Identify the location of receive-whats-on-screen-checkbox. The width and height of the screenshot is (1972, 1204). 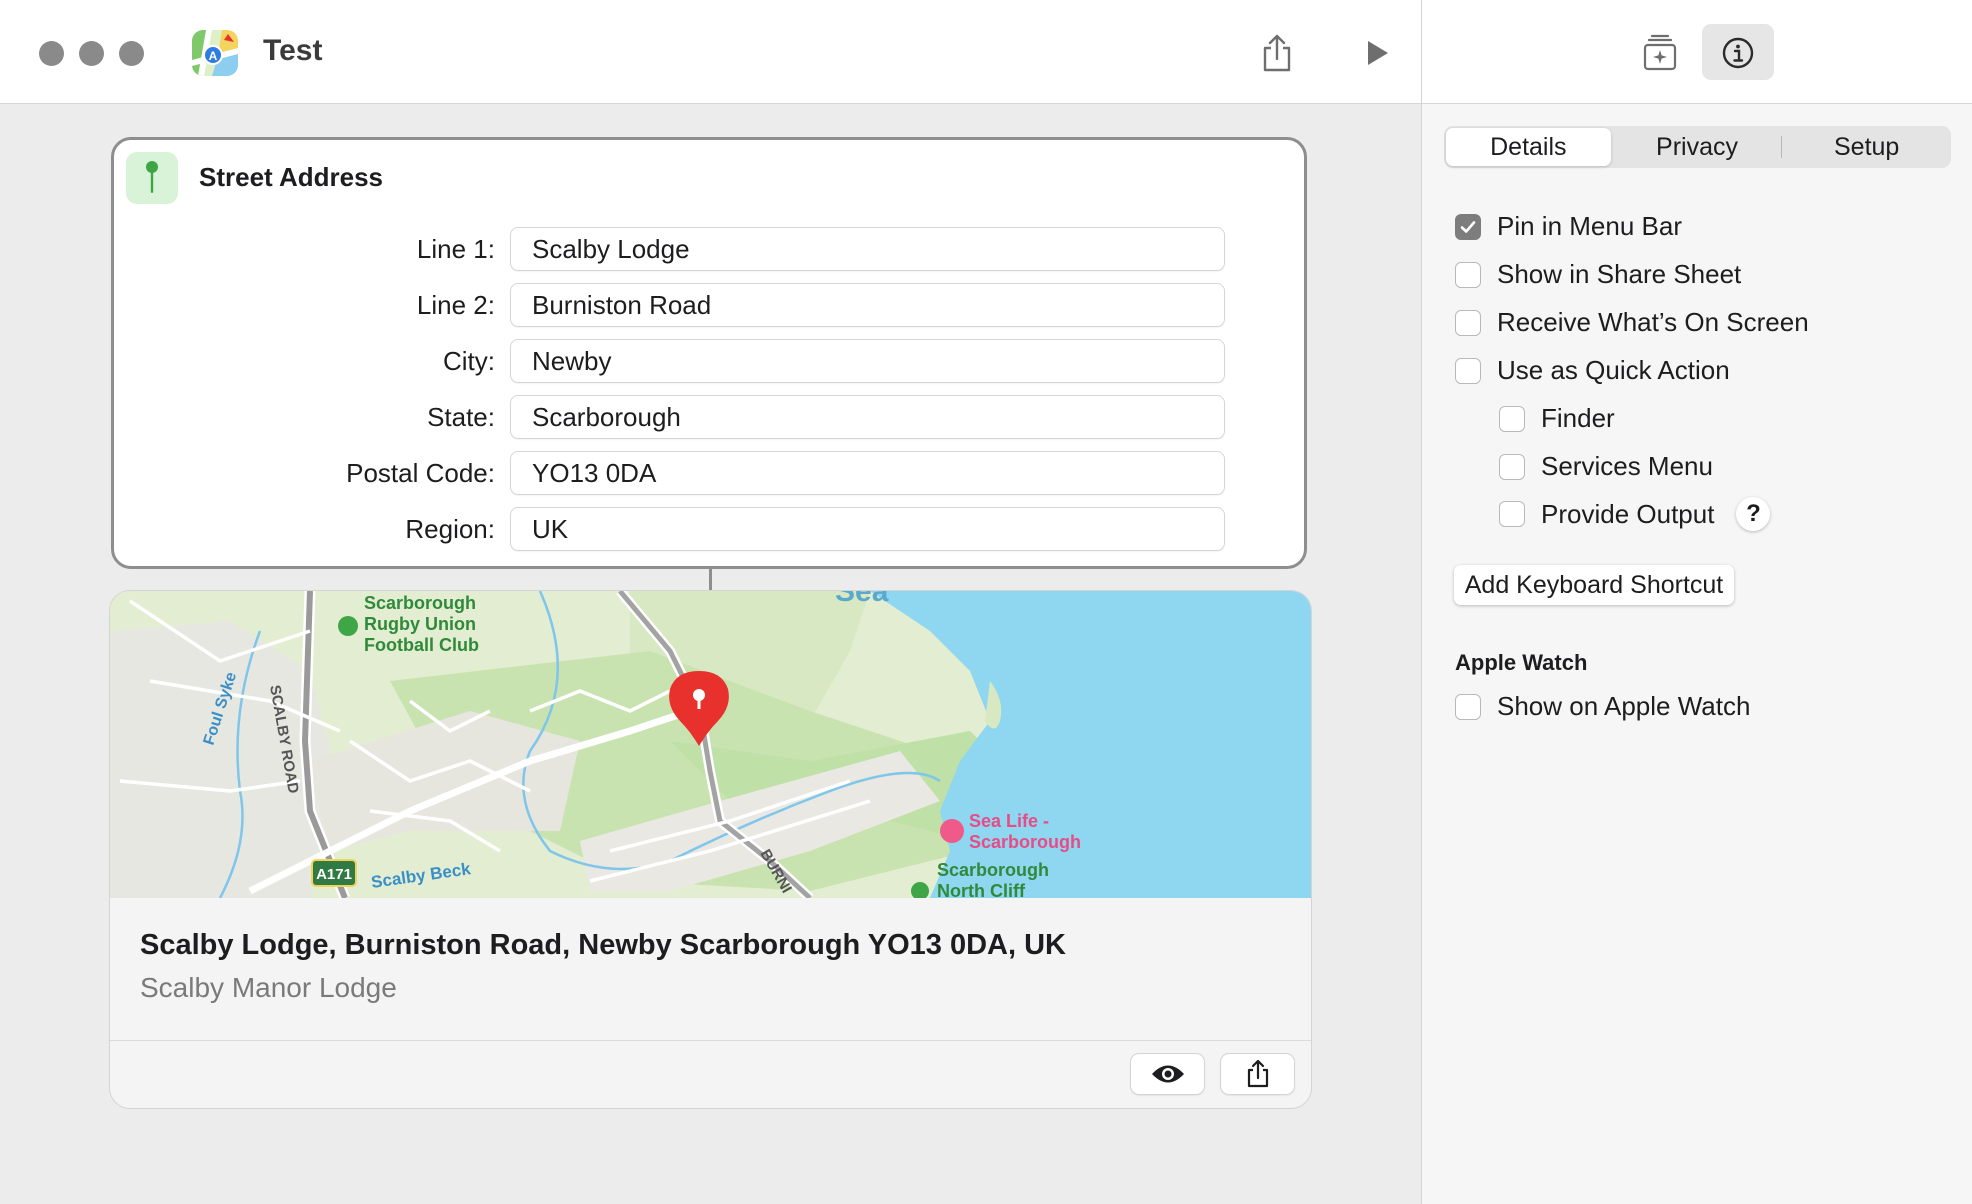
(1468, 322).